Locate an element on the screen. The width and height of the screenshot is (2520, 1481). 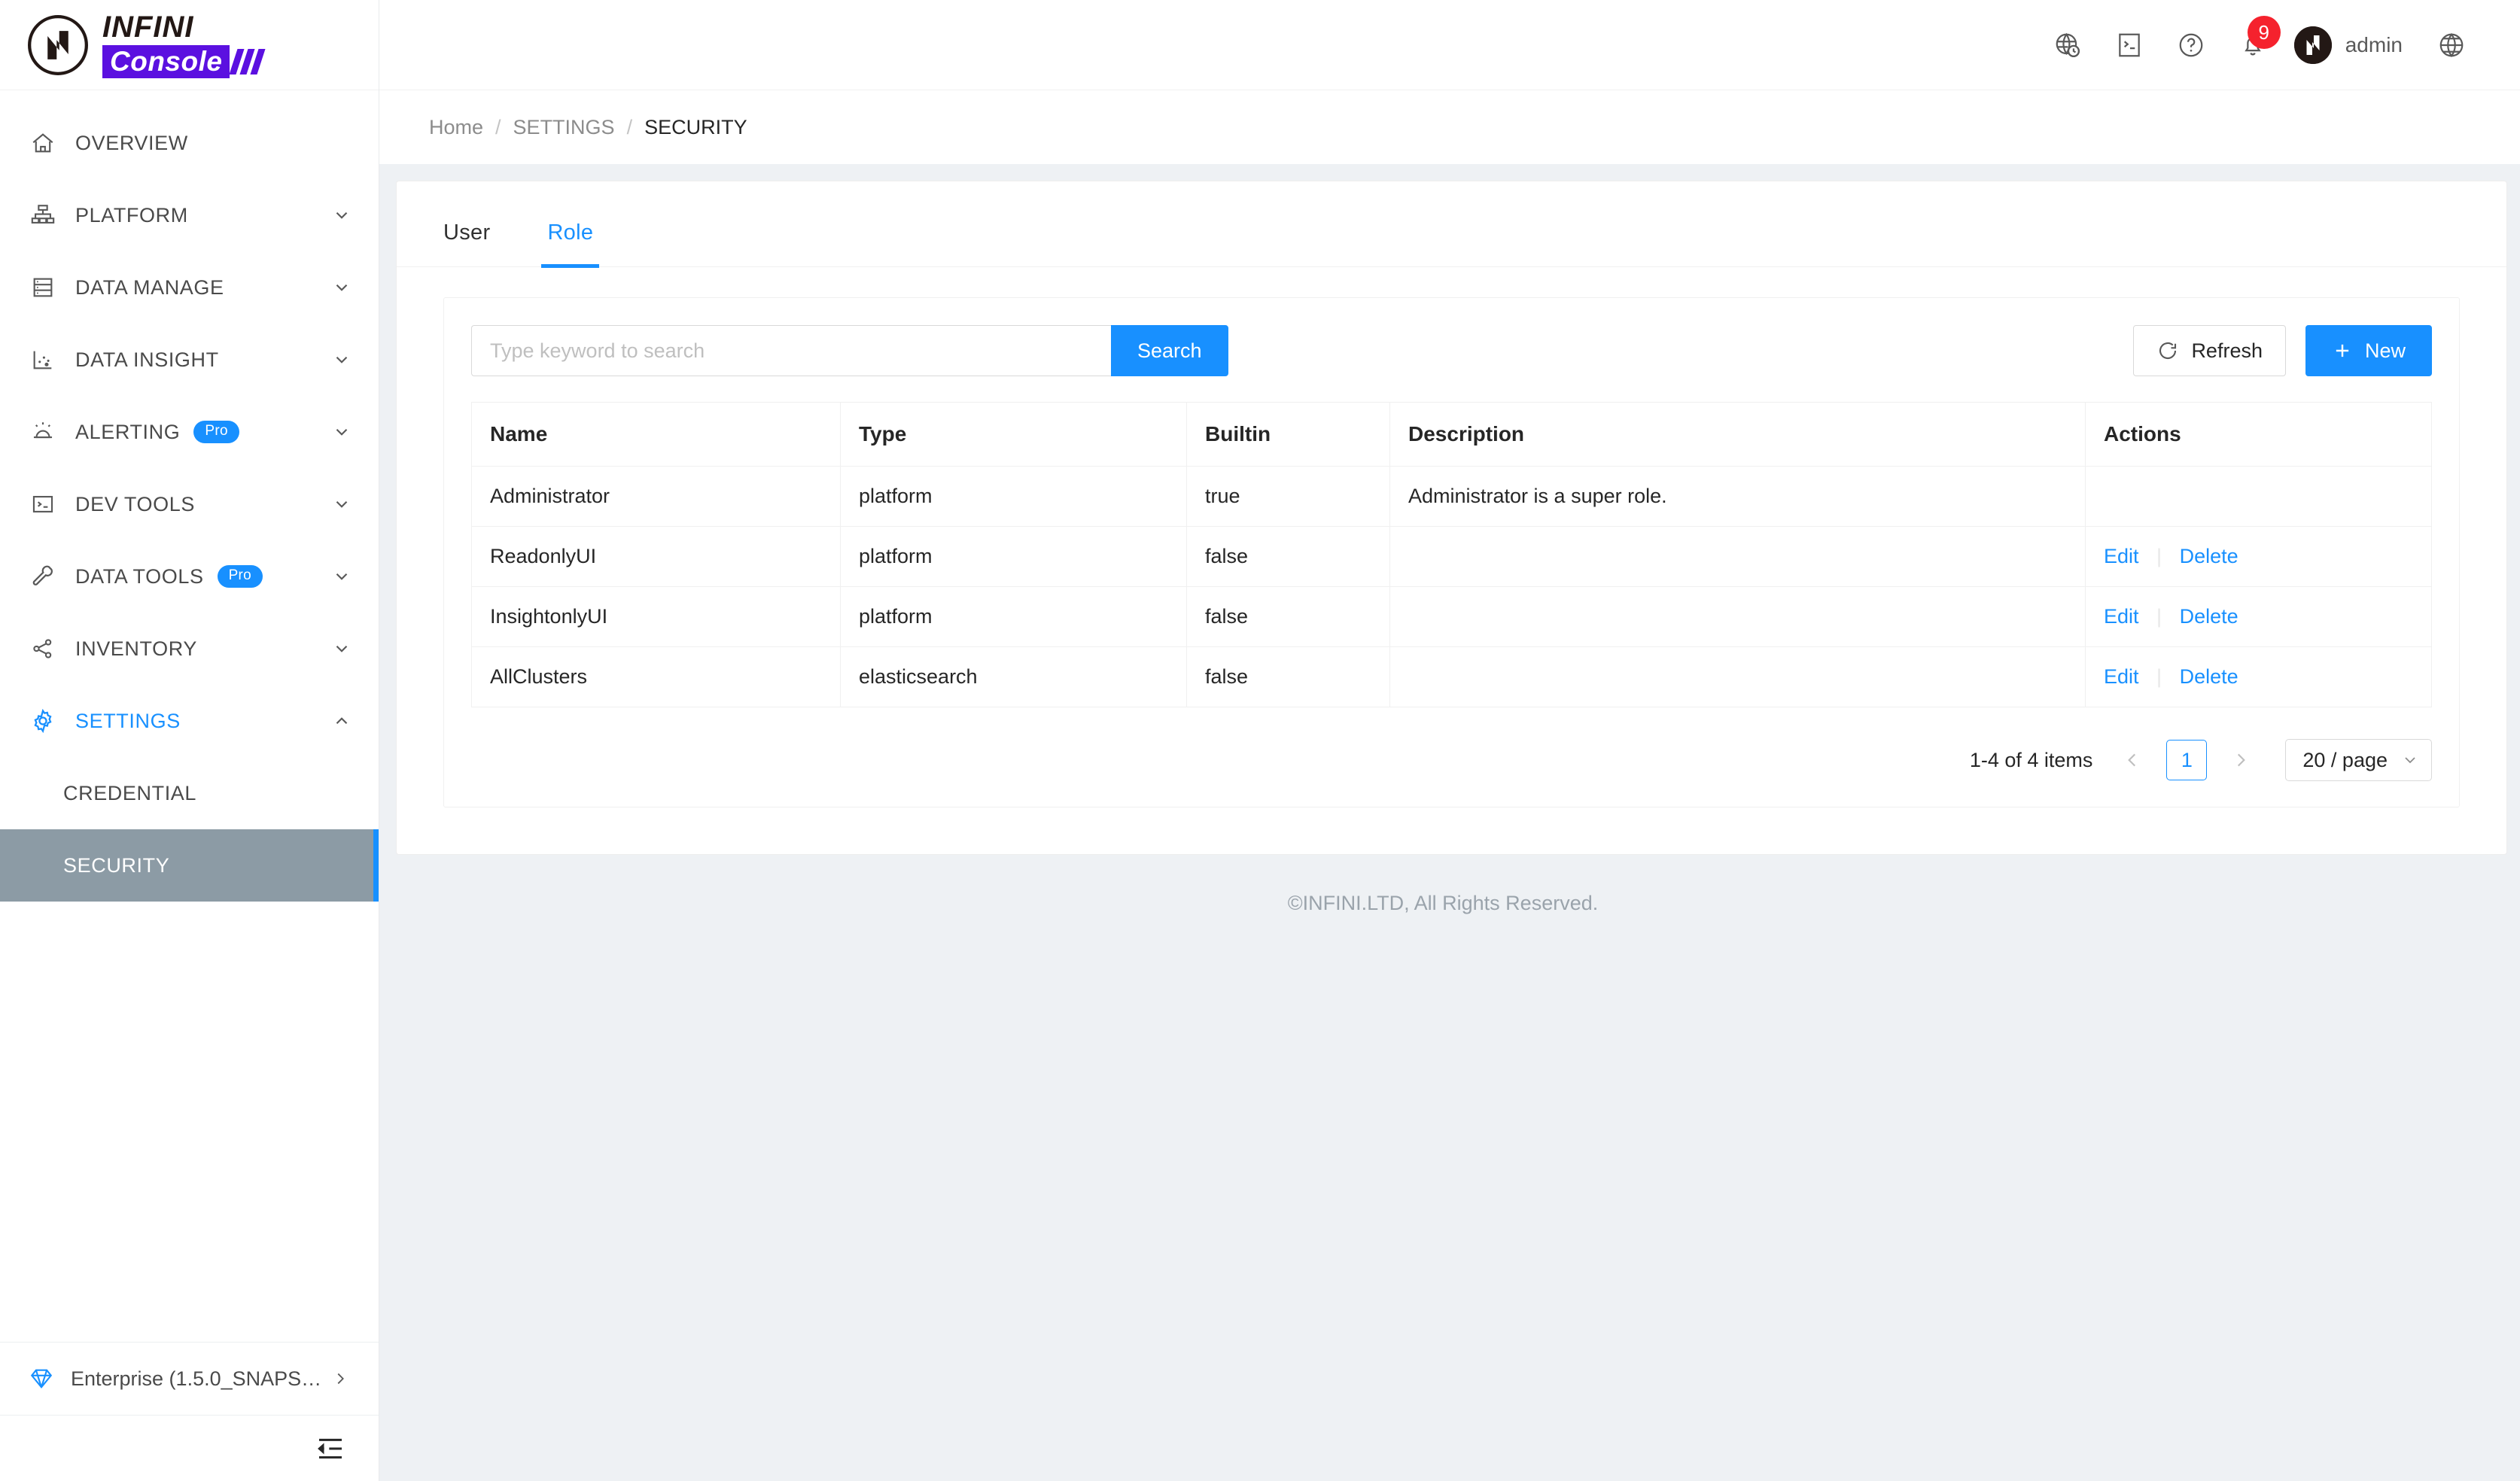
pro-badge: Pro is located at coordinates (240, 576).